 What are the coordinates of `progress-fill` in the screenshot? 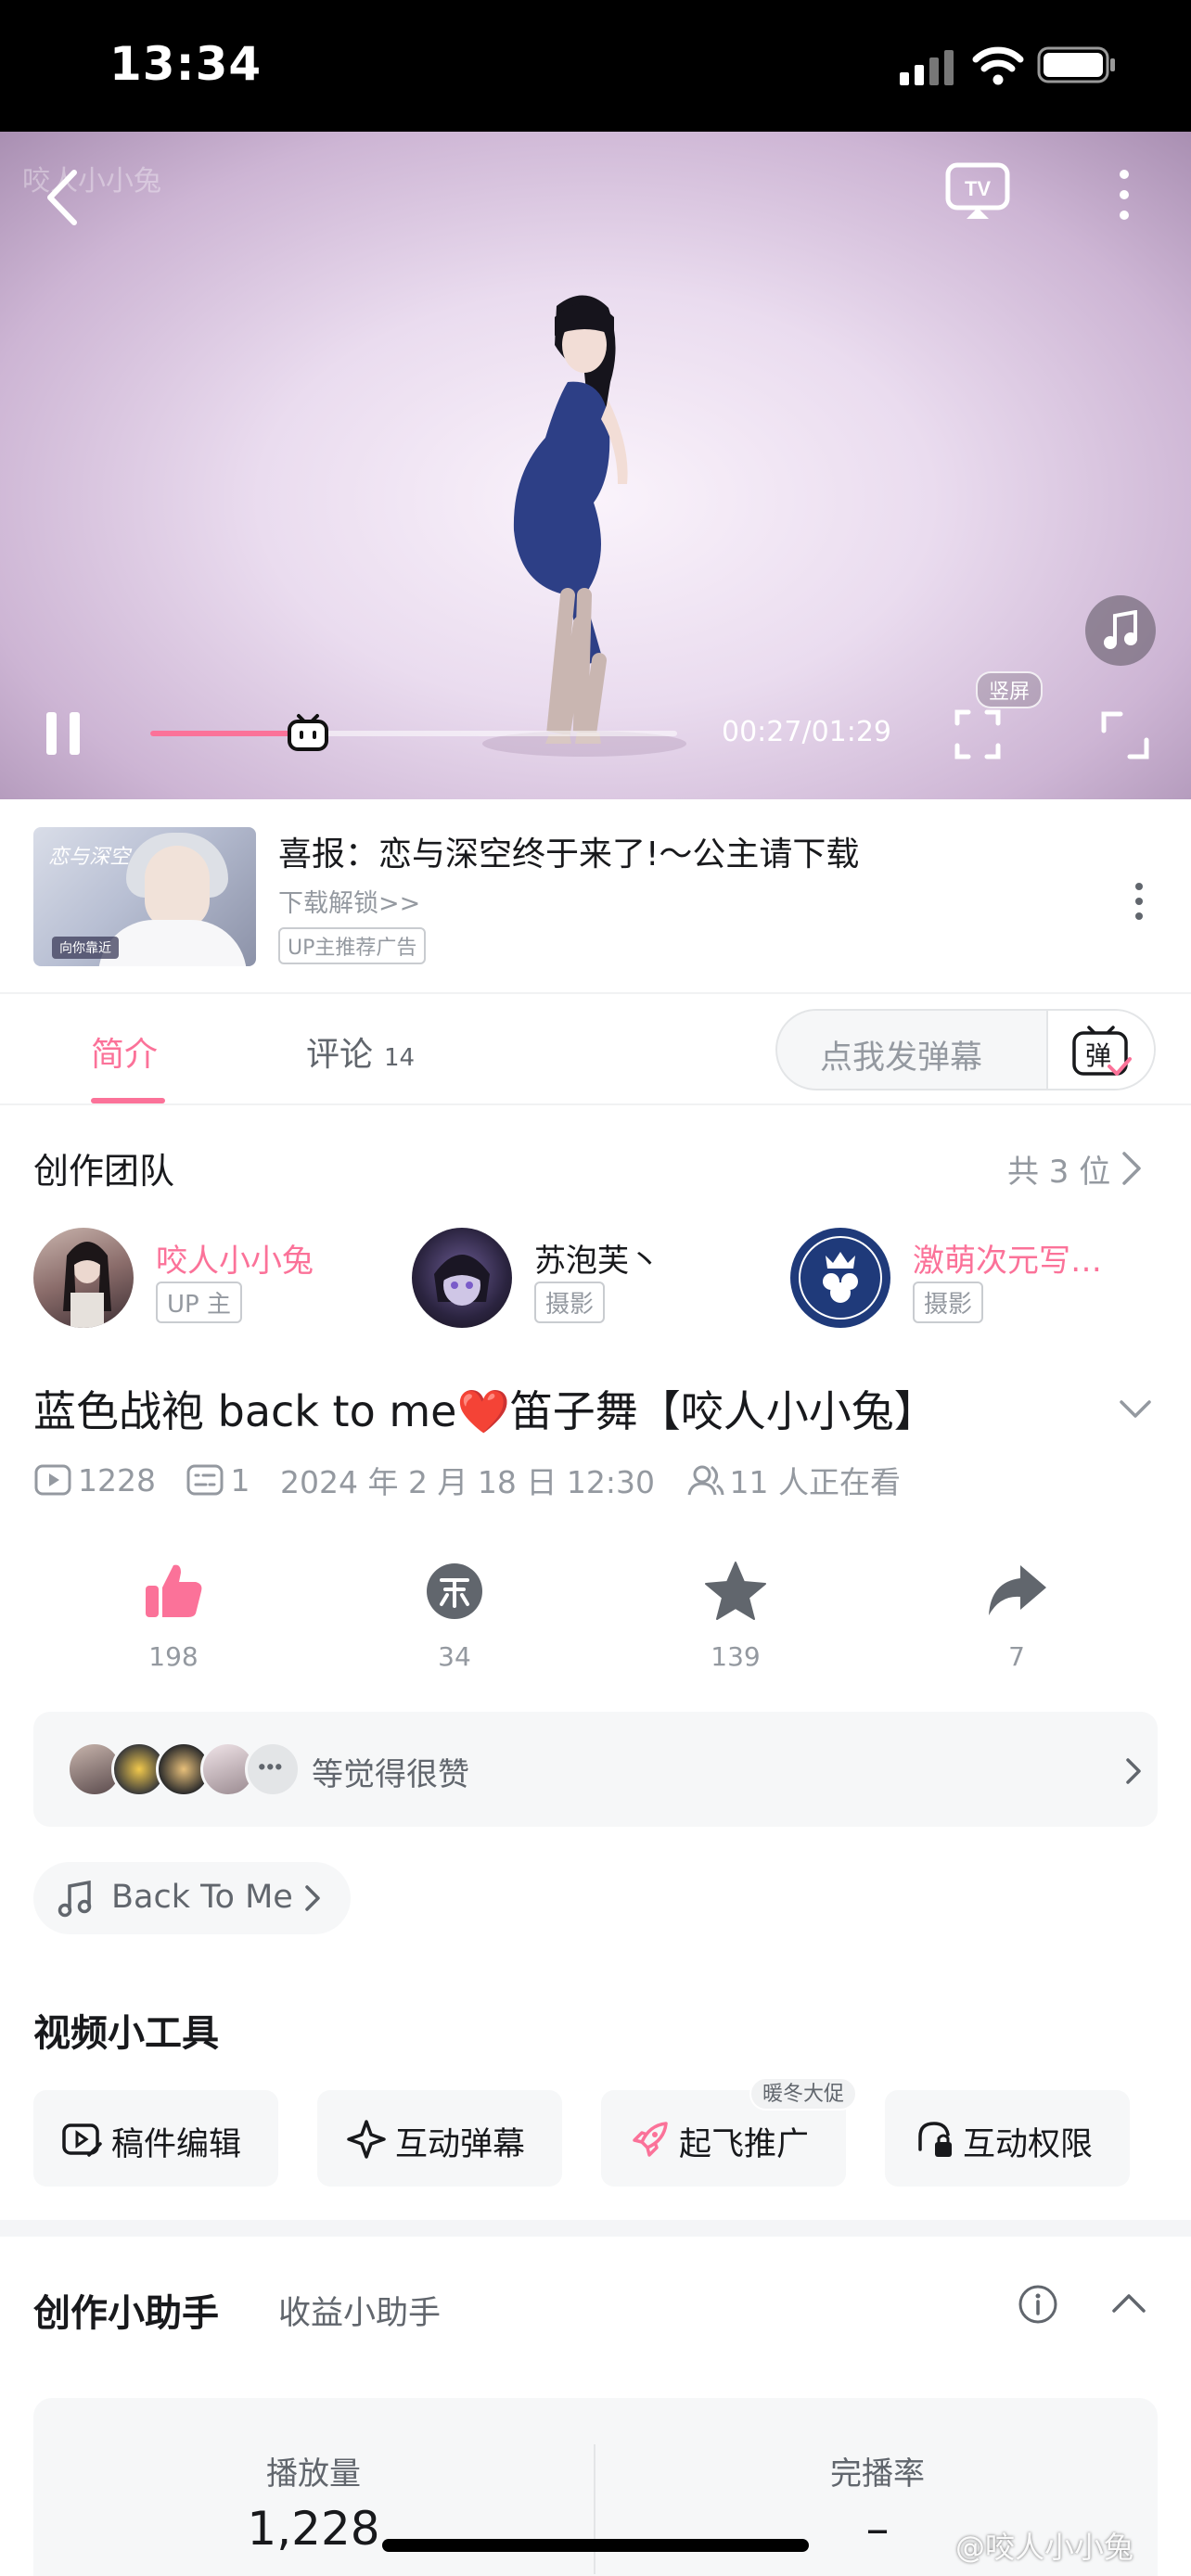 It's located at (229, 733).